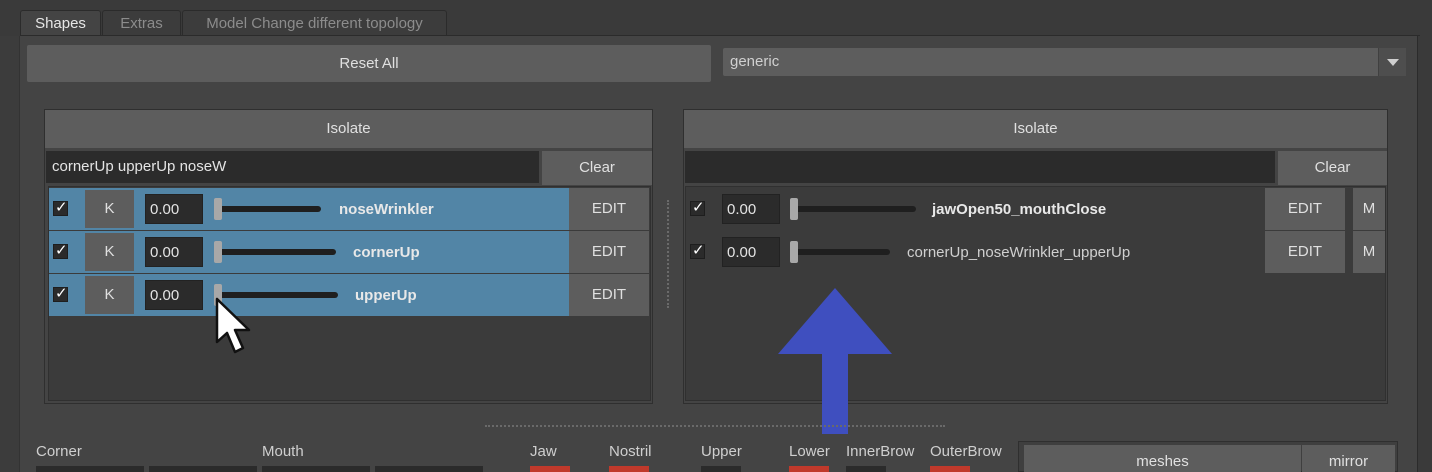  Describe the element at coordinates (809, 469) in the screenshot. I see `lower-swatch` at that location.